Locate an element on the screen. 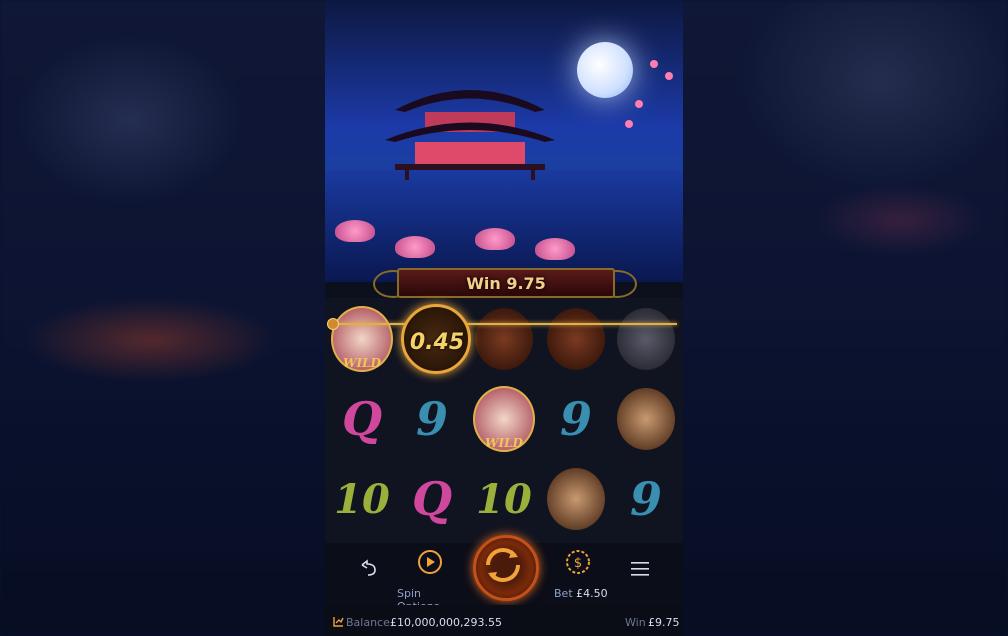 The width and height of the screenshot is (1008, 636). bet-label-group: Bet £4.50 is located at coordinates (581, 593).